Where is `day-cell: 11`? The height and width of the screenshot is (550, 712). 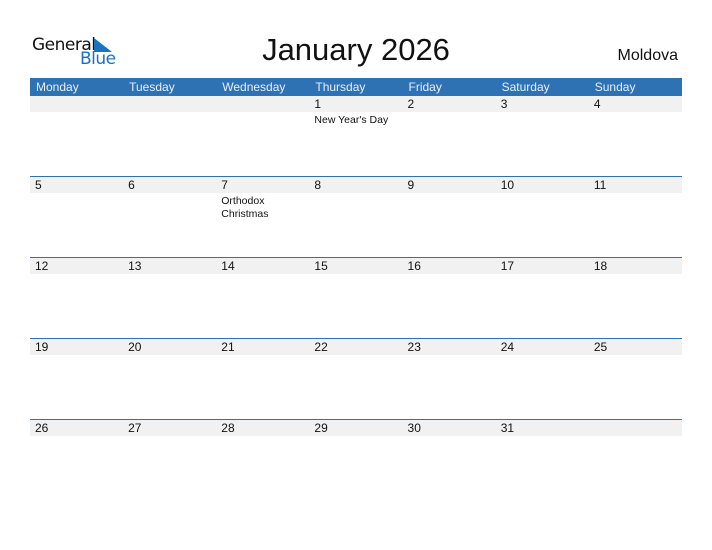 day-cell: 11 is located at coordinates (635, 217).